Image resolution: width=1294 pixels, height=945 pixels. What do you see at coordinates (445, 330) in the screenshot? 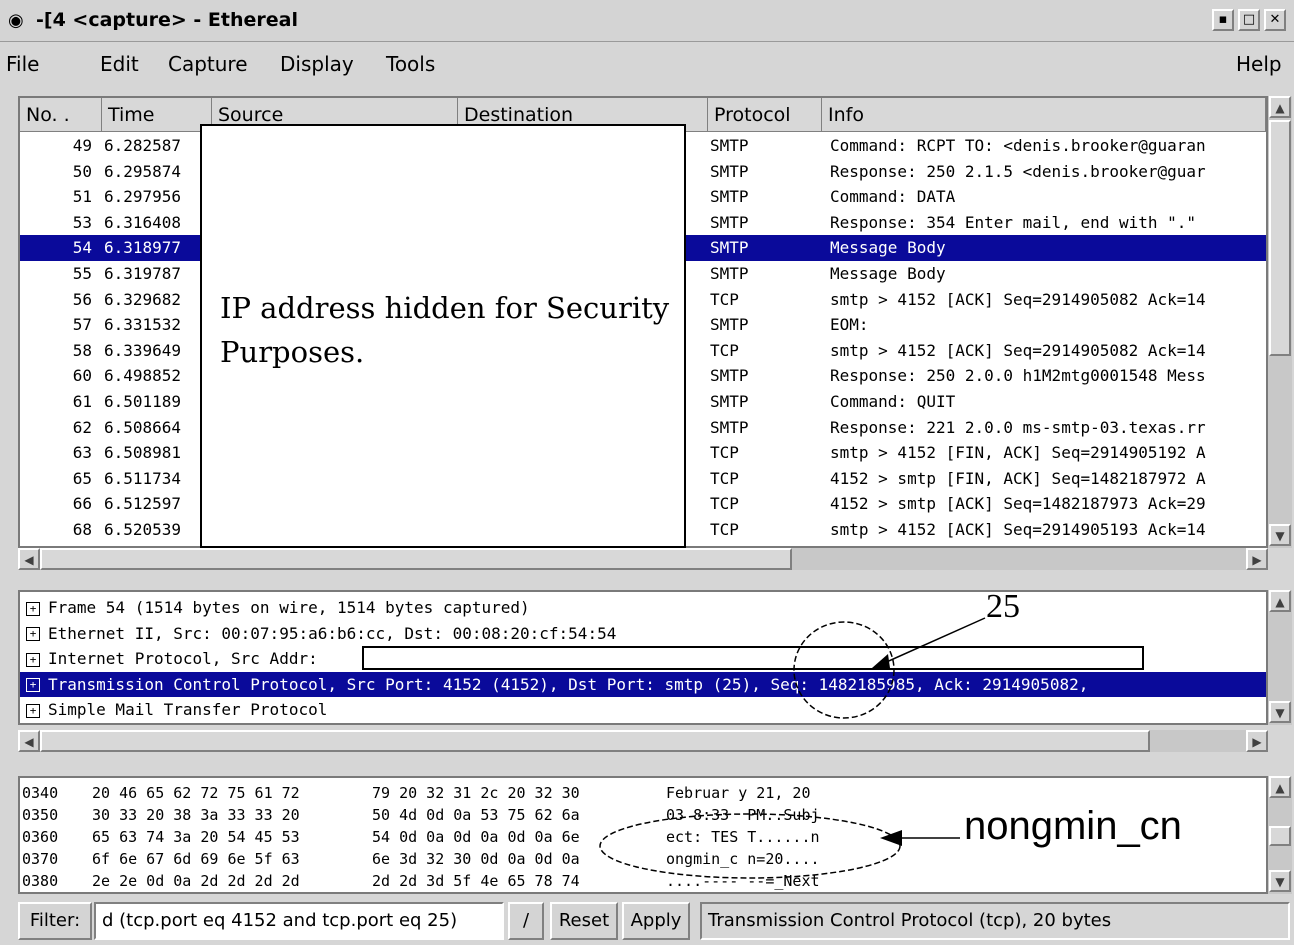
I see `ip-hidden-note: IP address hidden for Security Purposes.` at bounding box center [445, 330].